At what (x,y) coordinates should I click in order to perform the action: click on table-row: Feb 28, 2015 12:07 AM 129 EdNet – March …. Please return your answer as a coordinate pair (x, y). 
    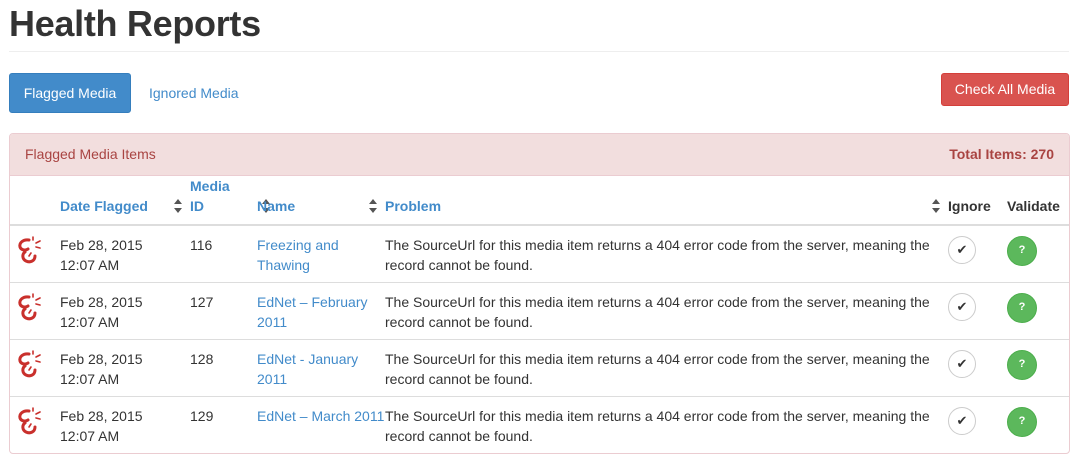
    Looking at the image, I should click on (539, 424).